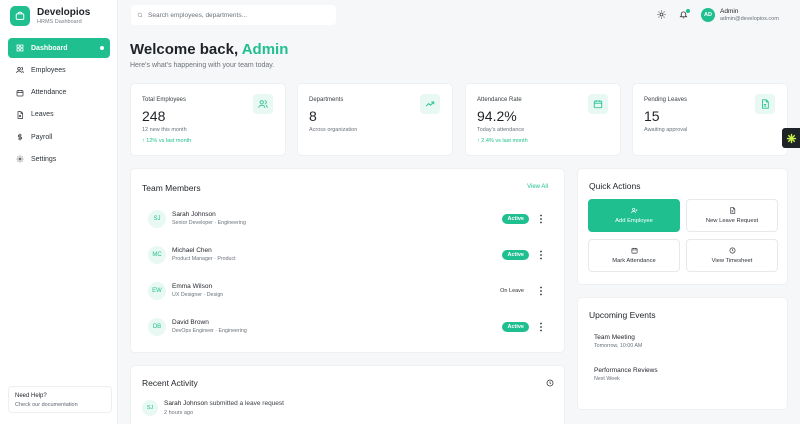 Image resolution: width=800 pixels, height=424 pixels. I want to click on search-input, so click(238, 15).